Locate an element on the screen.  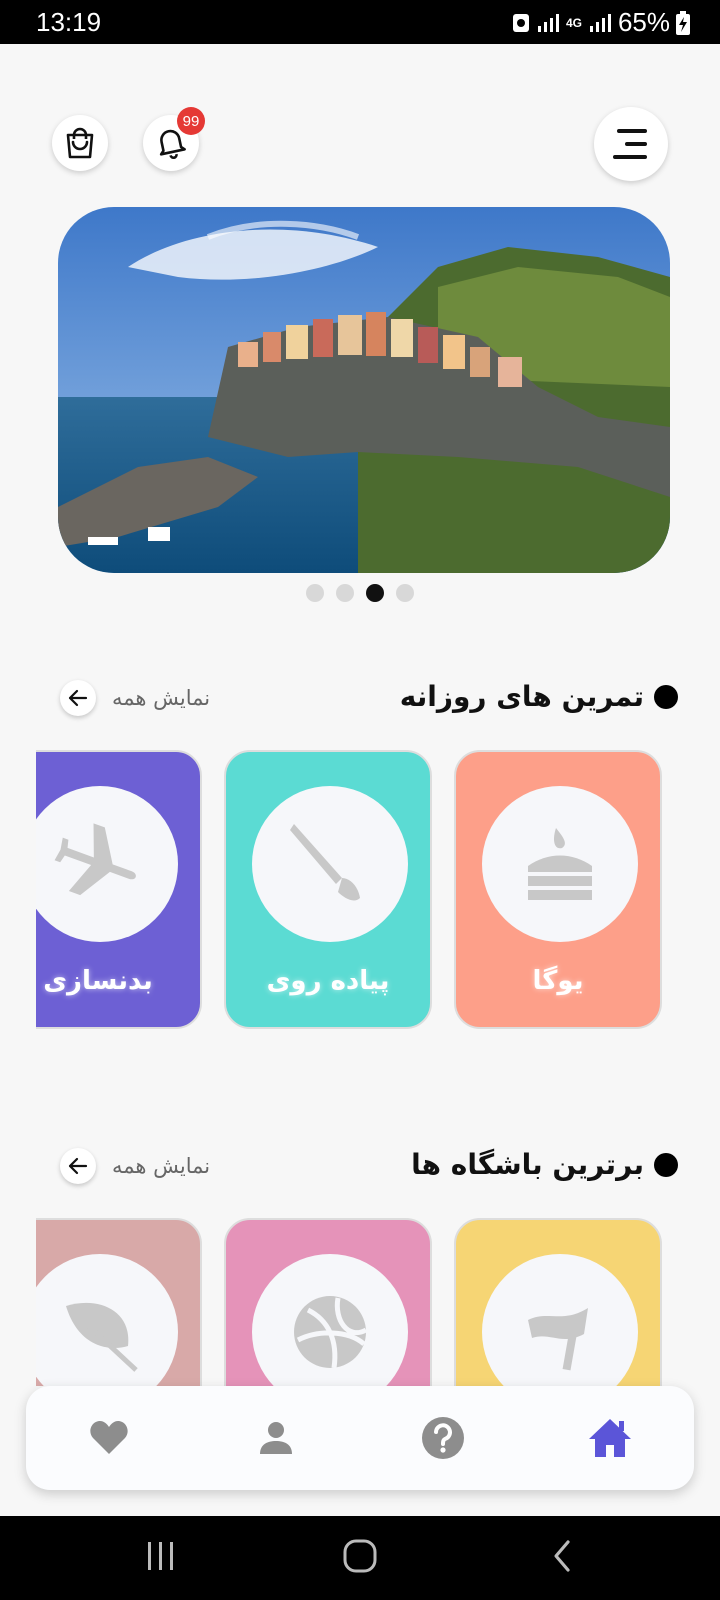
bottom-navigation is located at coordinates (360, 1438).